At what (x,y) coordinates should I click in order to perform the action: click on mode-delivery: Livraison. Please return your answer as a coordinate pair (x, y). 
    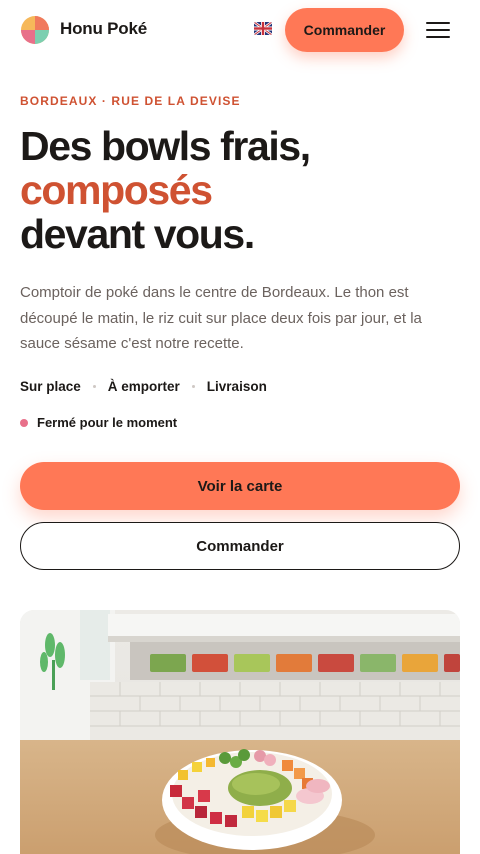
    Looking at the image, I should click on (236, 386).